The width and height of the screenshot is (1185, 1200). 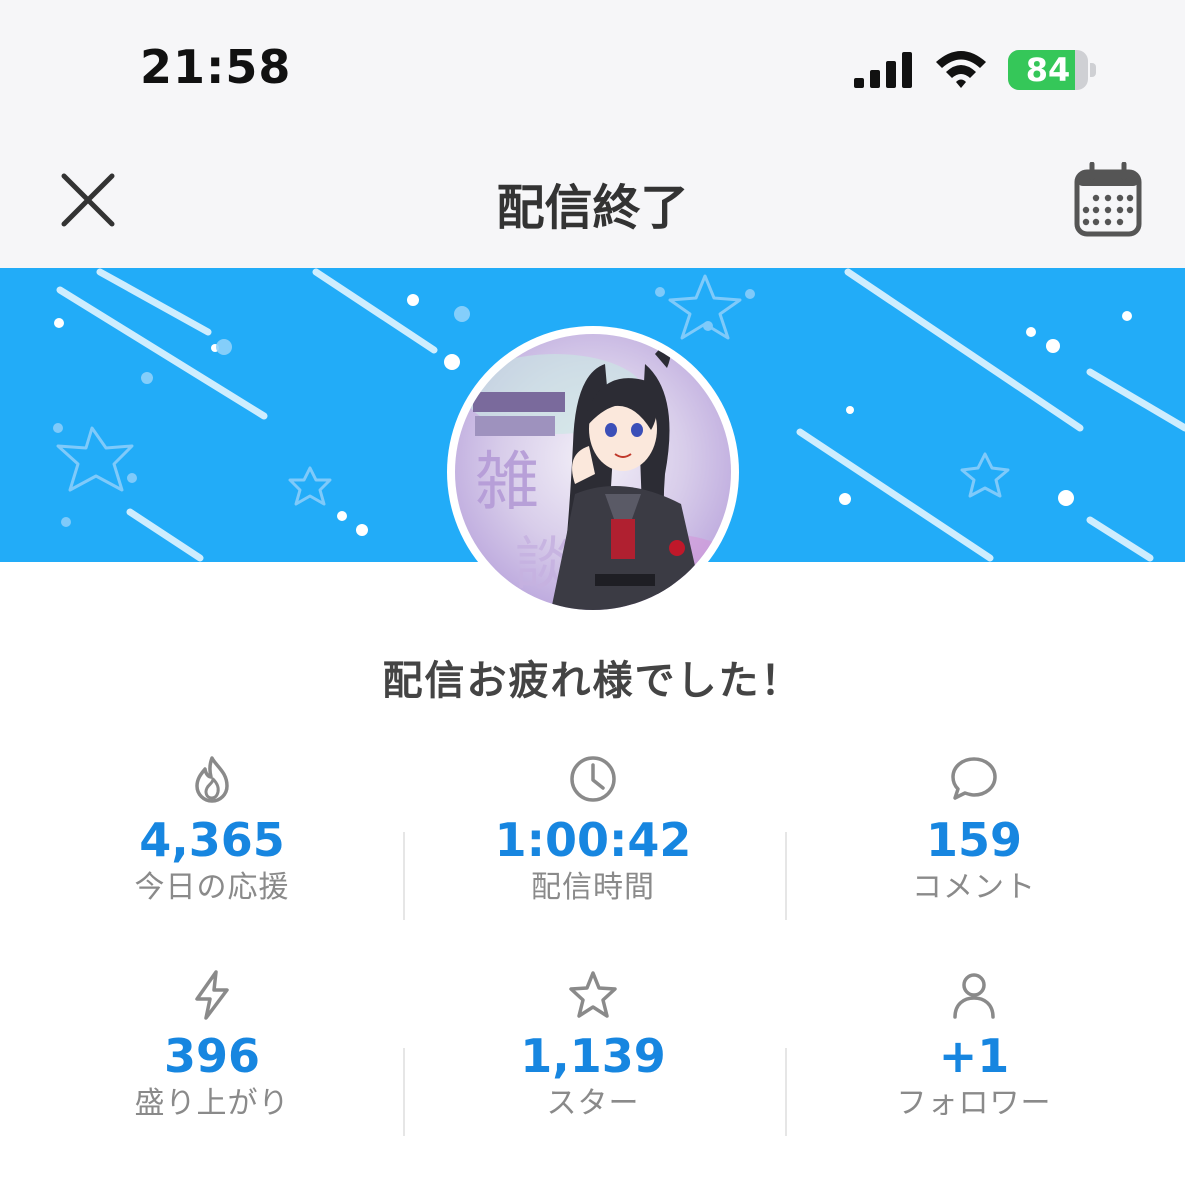 I want to click on stat-label: コメント, so click(x=974, y=887).